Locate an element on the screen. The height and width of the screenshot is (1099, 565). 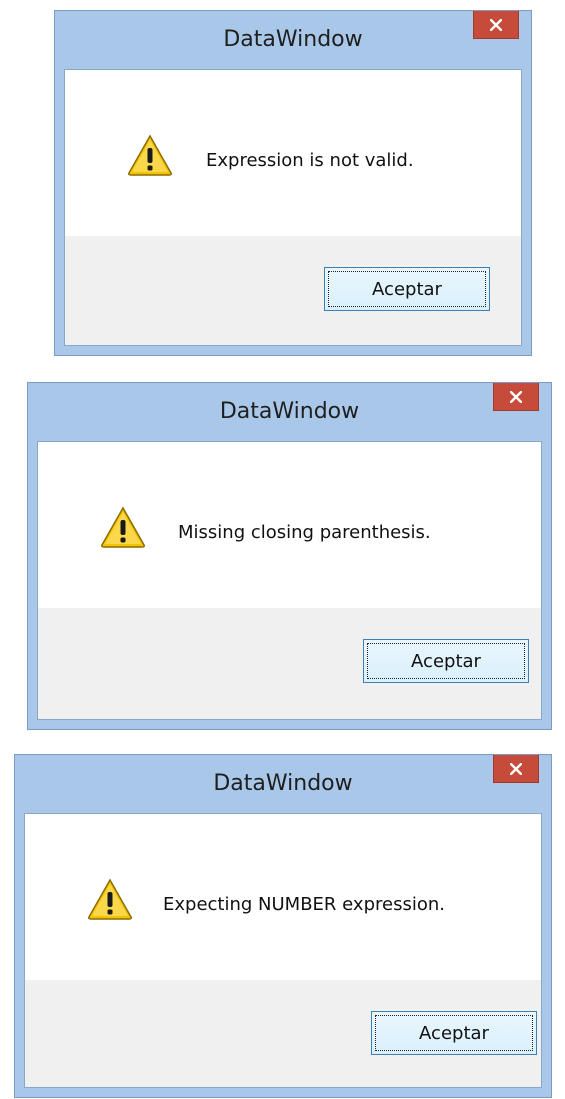
dialog-message: Missing closing parenthesis. is located at coordinates (304, 532).